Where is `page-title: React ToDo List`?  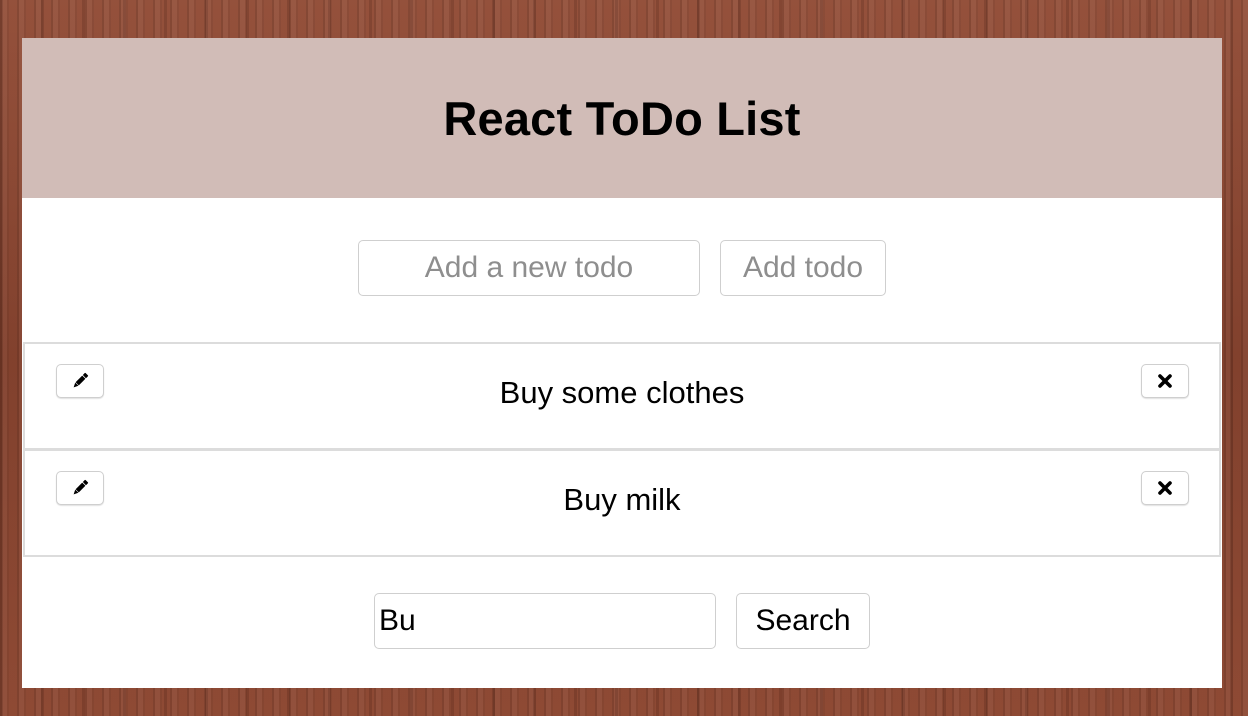
page-title: React ToDo List is located at coordinates (622, 118).